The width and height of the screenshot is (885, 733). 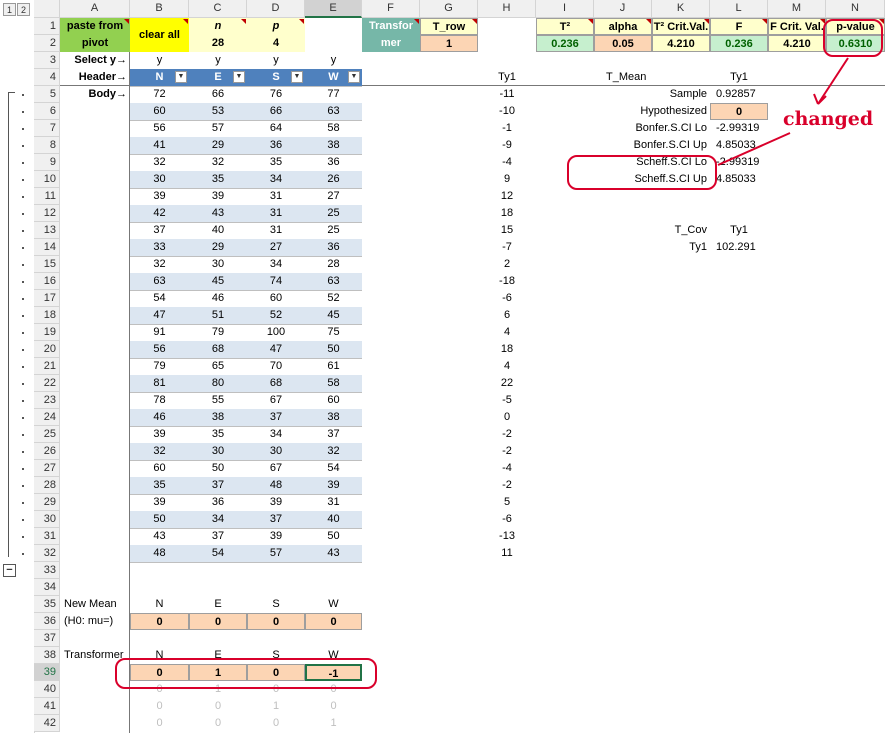 I want to click on data-cell: 56, so click(x=159, y=349).